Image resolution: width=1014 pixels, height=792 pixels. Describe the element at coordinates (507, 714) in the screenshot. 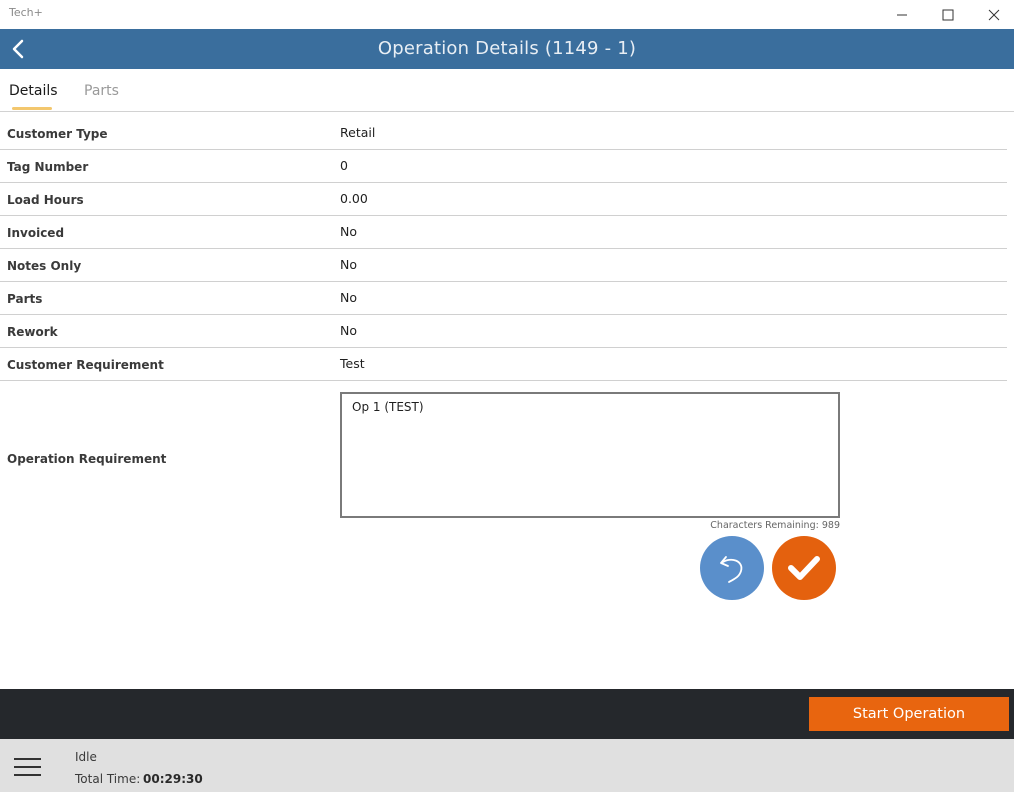

I see `action-bar: Start Operation` at that location.